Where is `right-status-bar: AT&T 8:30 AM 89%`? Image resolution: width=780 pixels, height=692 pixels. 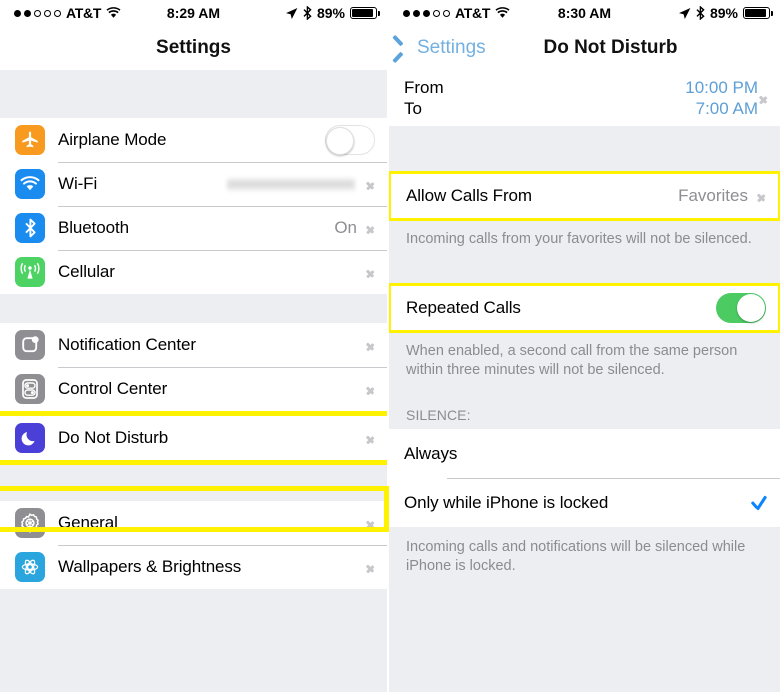 right-status-bar: AT&T 8:30 AM 89% is located at coordinates (584, 13).